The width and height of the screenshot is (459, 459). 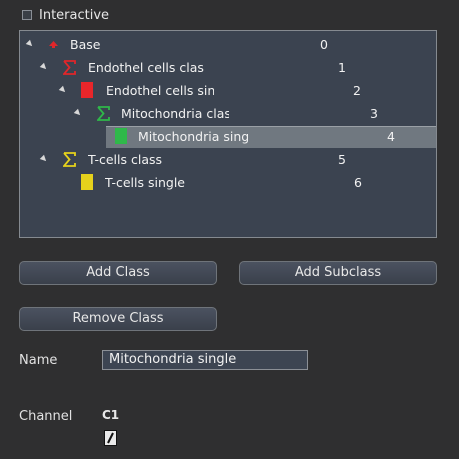 I want to click on tree-row-value: 5, so click(x=342, y=159).